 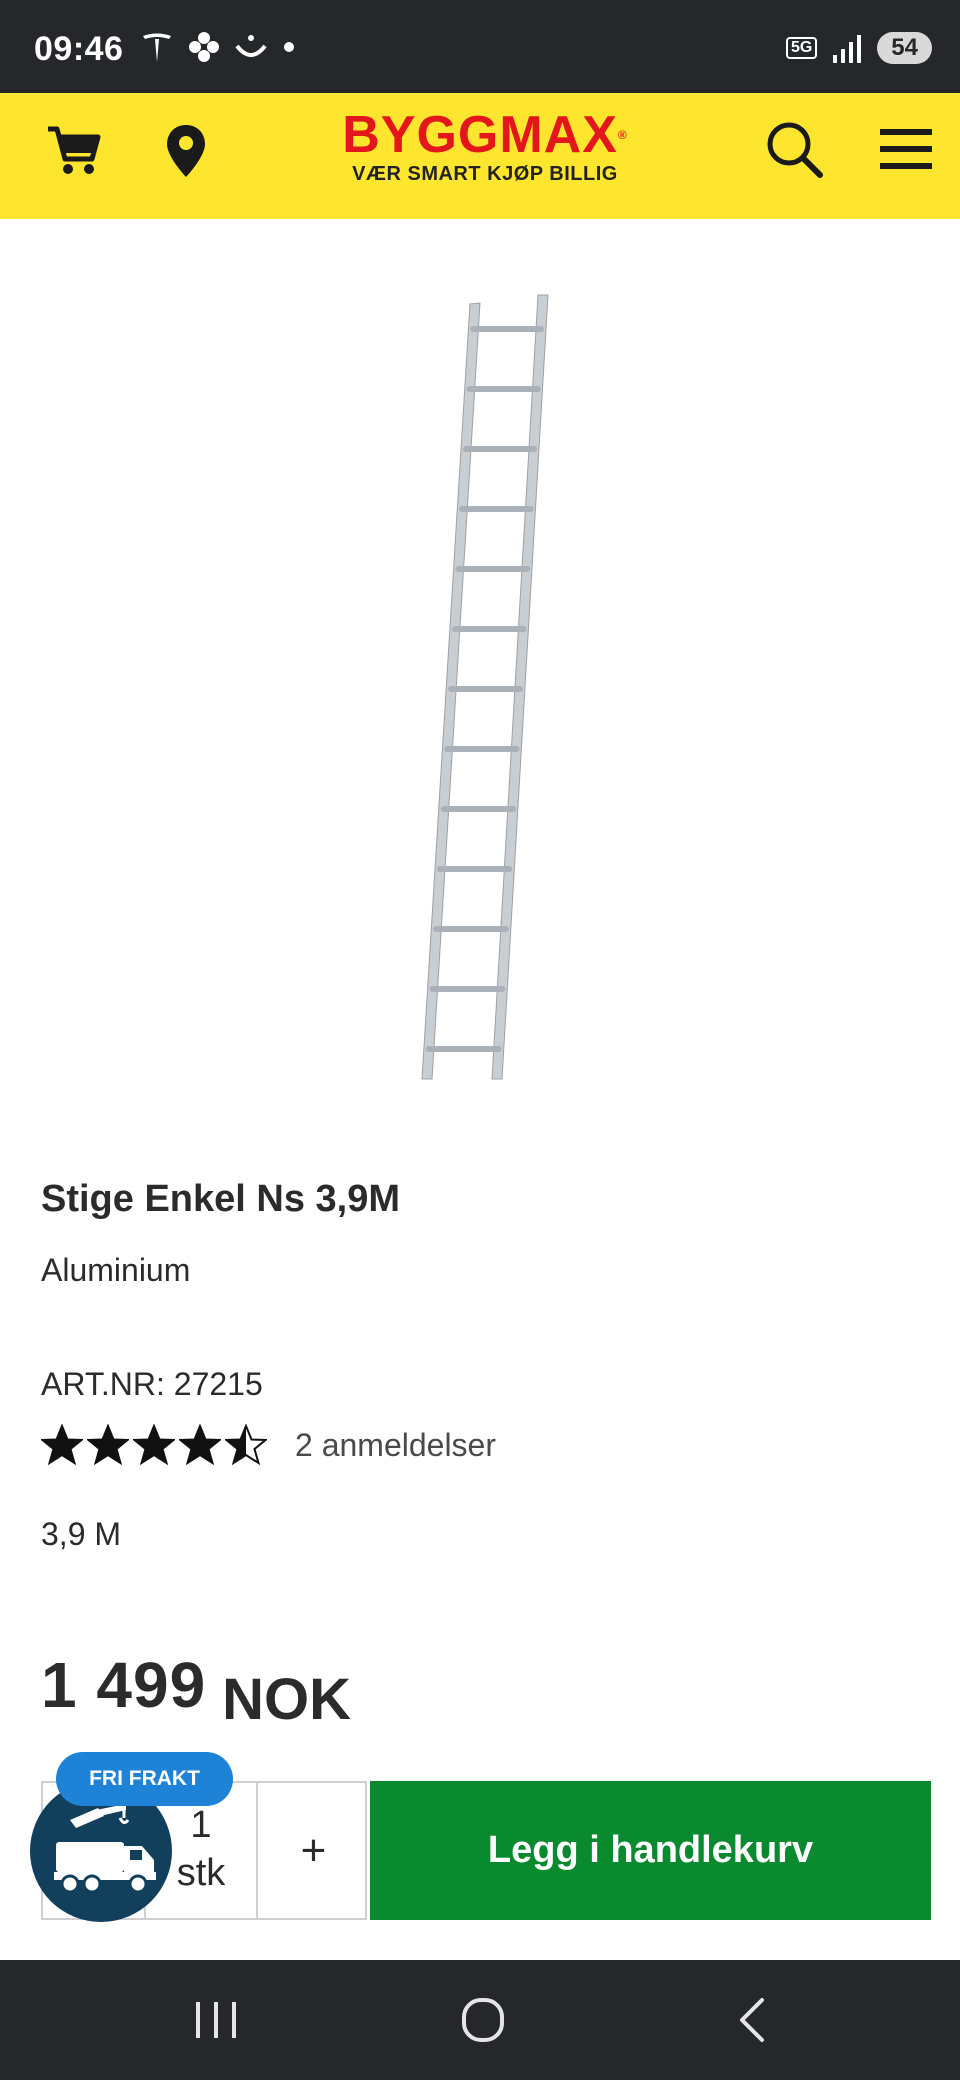 What do you see at coordinates (650, 1850) in the screenshot?
I see `add-to-cart-button: Legg i handlekurv` at bounding box center [650, 1850].